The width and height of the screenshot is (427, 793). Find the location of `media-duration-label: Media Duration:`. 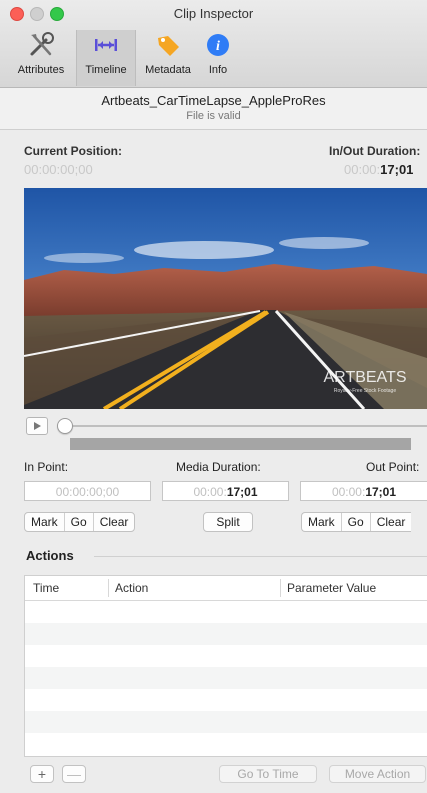

media-duration-label: Media Duration: is located at coordinates (218, 467).